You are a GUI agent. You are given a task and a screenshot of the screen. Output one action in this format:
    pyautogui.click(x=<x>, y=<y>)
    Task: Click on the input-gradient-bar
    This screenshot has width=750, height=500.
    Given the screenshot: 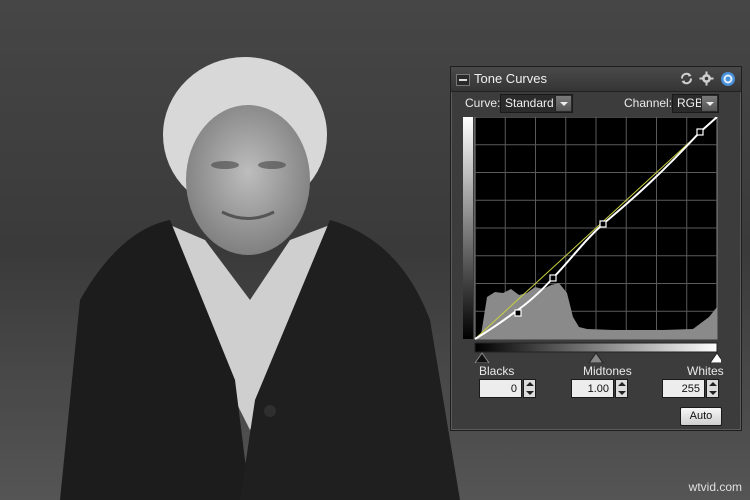 What is the action you would take?
    pyautogui.click(x=596, y=347)
    